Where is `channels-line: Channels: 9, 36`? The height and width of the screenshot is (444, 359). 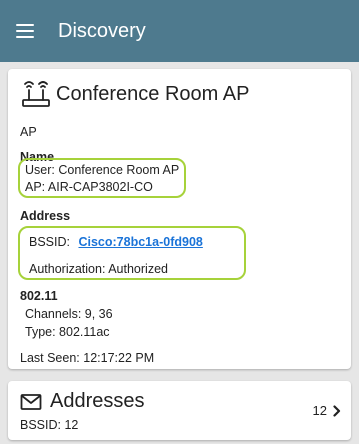
channels-line: Channels: 9, 36 is located at coordinates (69, 314).